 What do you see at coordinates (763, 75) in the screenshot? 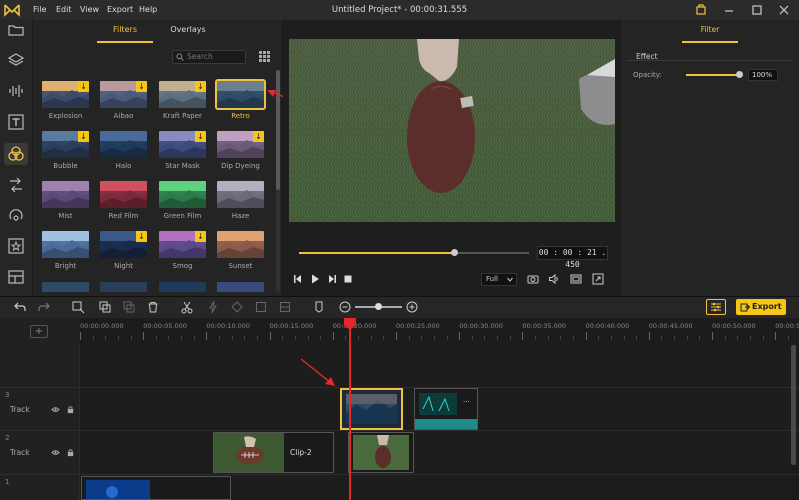
I see `opacity-value-input: 100%` at bounding box center [763, 75].